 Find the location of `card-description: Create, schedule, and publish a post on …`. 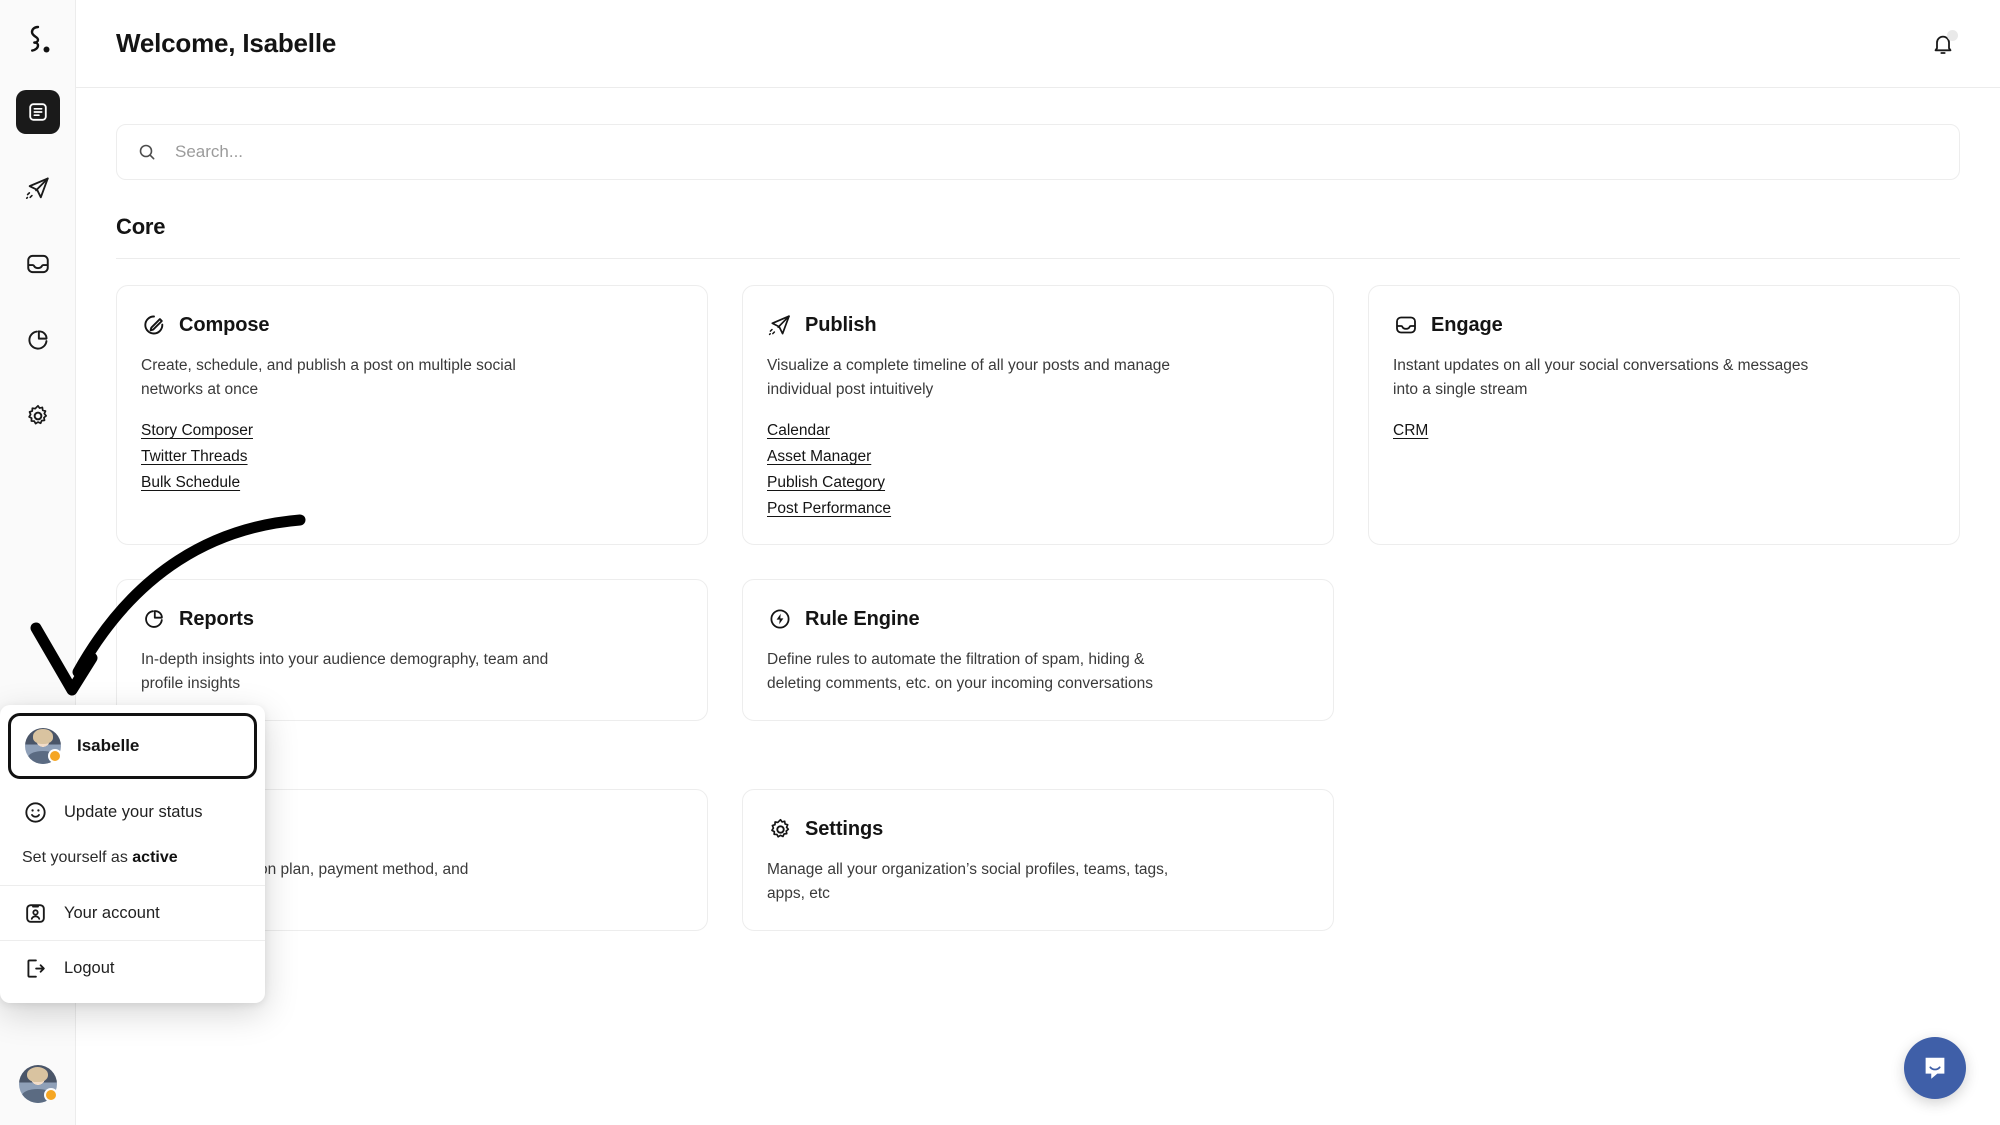

card-description: Create, schedule, and publish a post on … is located at coordinates (328, 378).